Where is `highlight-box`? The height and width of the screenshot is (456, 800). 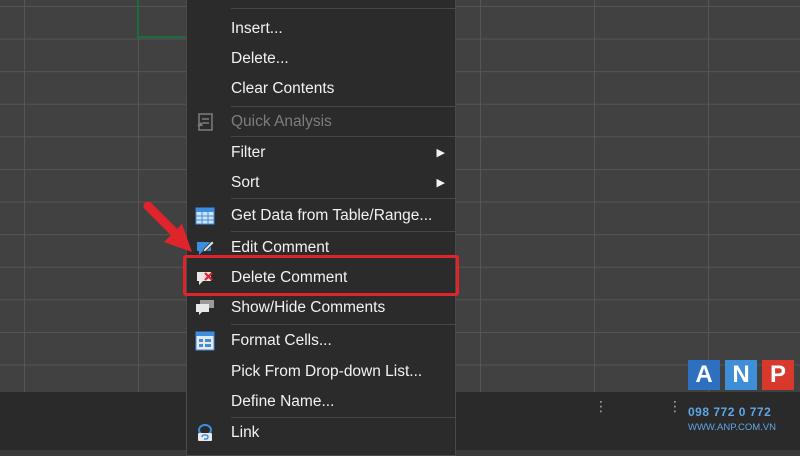
highlight-box is located at coordinates (321, 275).